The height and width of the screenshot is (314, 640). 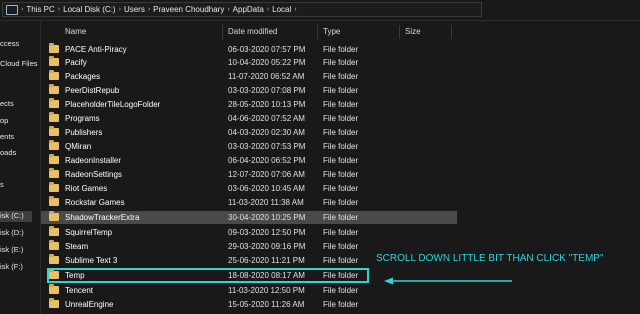 What do you see at coordinates (12, 9) in the screenshot?
I see `this-pc-icon` at bounding box center [12, 9].